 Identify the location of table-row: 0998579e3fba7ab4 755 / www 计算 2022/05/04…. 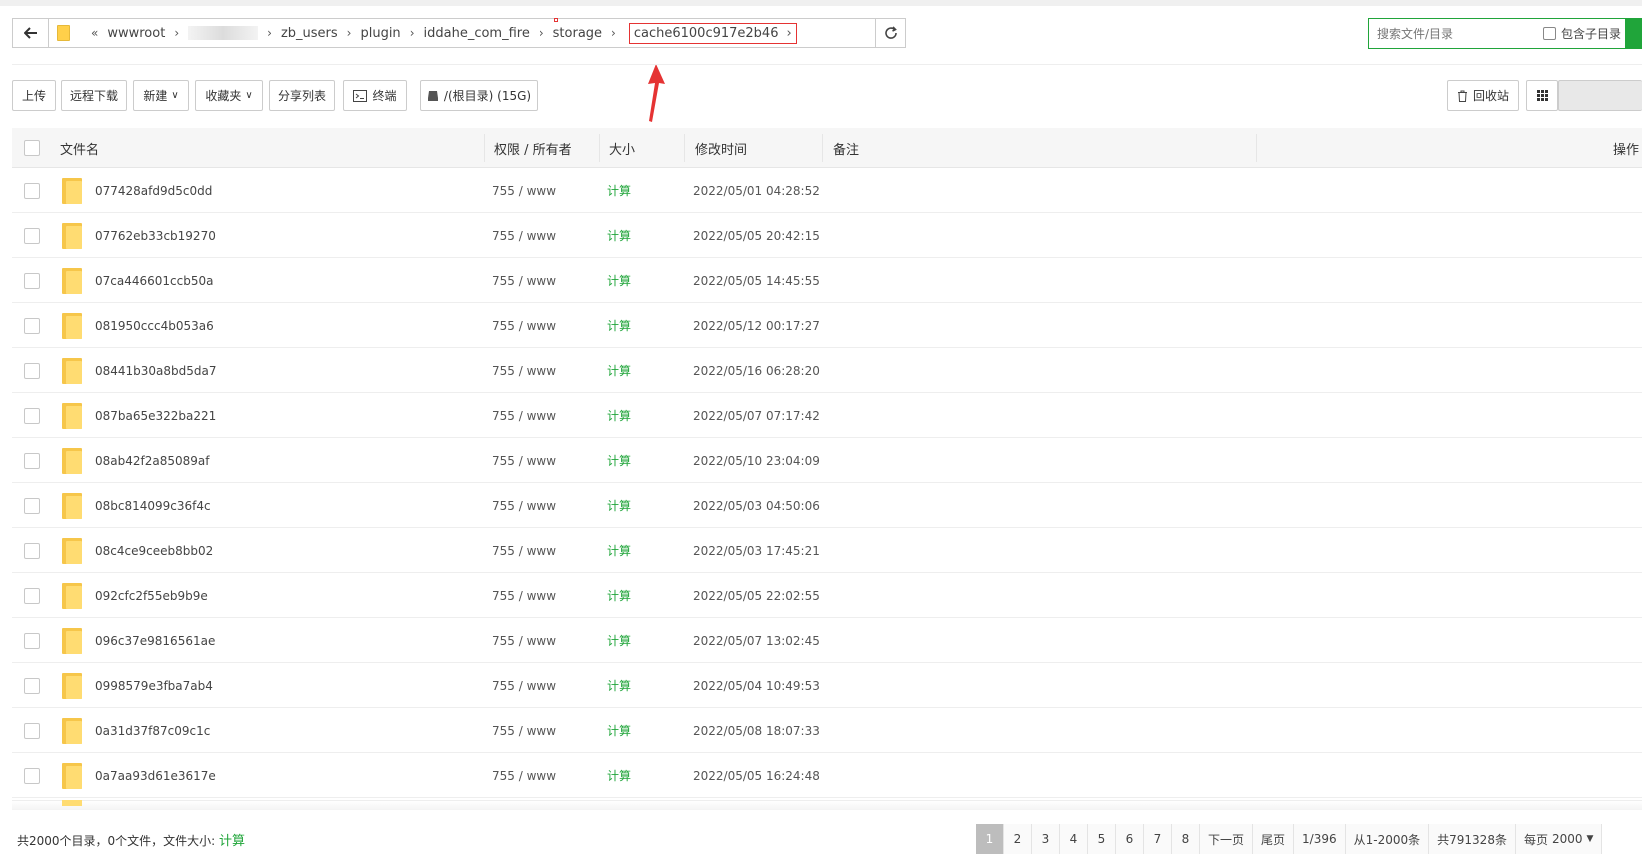
(827, 685).